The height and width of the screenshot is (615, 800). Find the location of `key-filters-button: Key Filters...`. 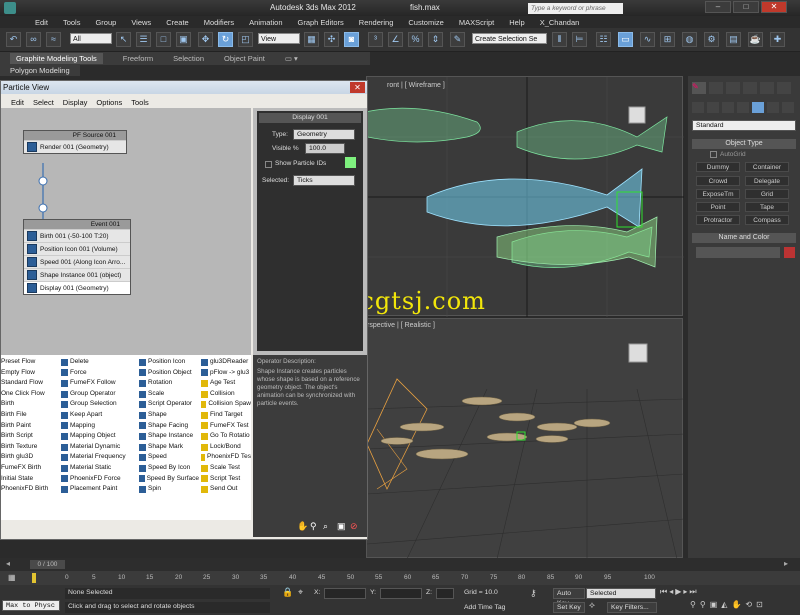

key-filters-button: Key Filters... is located at coordinates (632, 607).